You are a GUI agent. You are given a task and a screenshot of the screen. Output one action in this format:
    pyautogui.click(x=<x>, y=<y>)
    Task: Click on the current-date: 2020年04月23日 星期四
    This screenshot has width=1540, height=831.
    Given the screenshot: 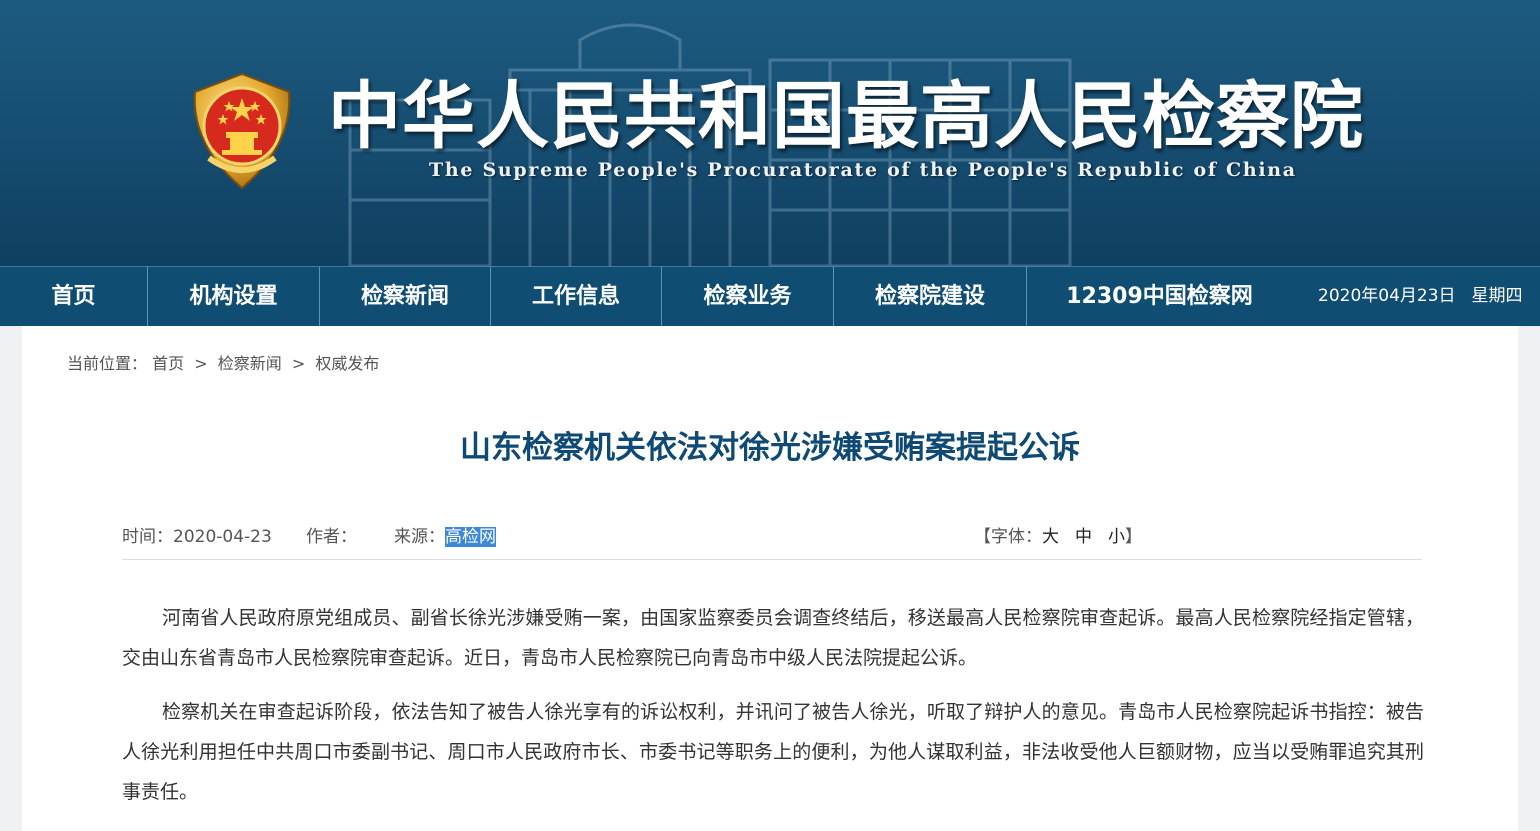 What is the action you would take?
    pyautogui.click(x=1420, y=296)
    